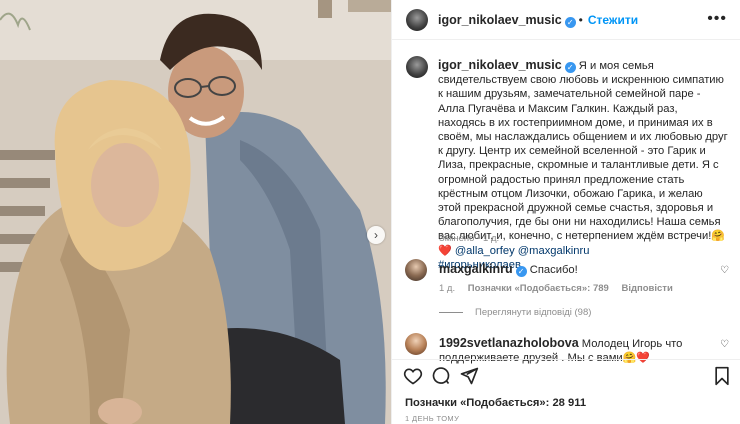  I want to click on post-header: igor_nikolaev_music ✓ • Стежити •••, so click(566, 20).